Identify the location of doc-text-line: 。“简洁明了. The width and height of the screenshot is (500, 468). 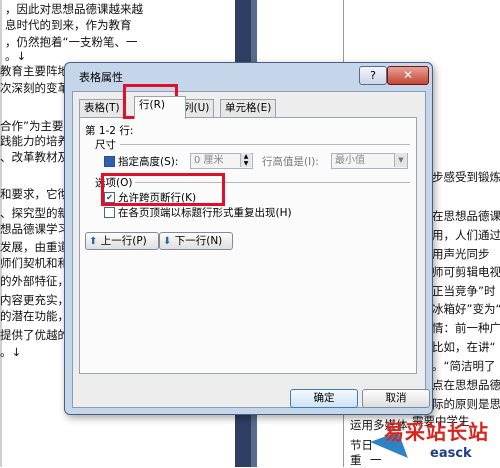
(464, 366).